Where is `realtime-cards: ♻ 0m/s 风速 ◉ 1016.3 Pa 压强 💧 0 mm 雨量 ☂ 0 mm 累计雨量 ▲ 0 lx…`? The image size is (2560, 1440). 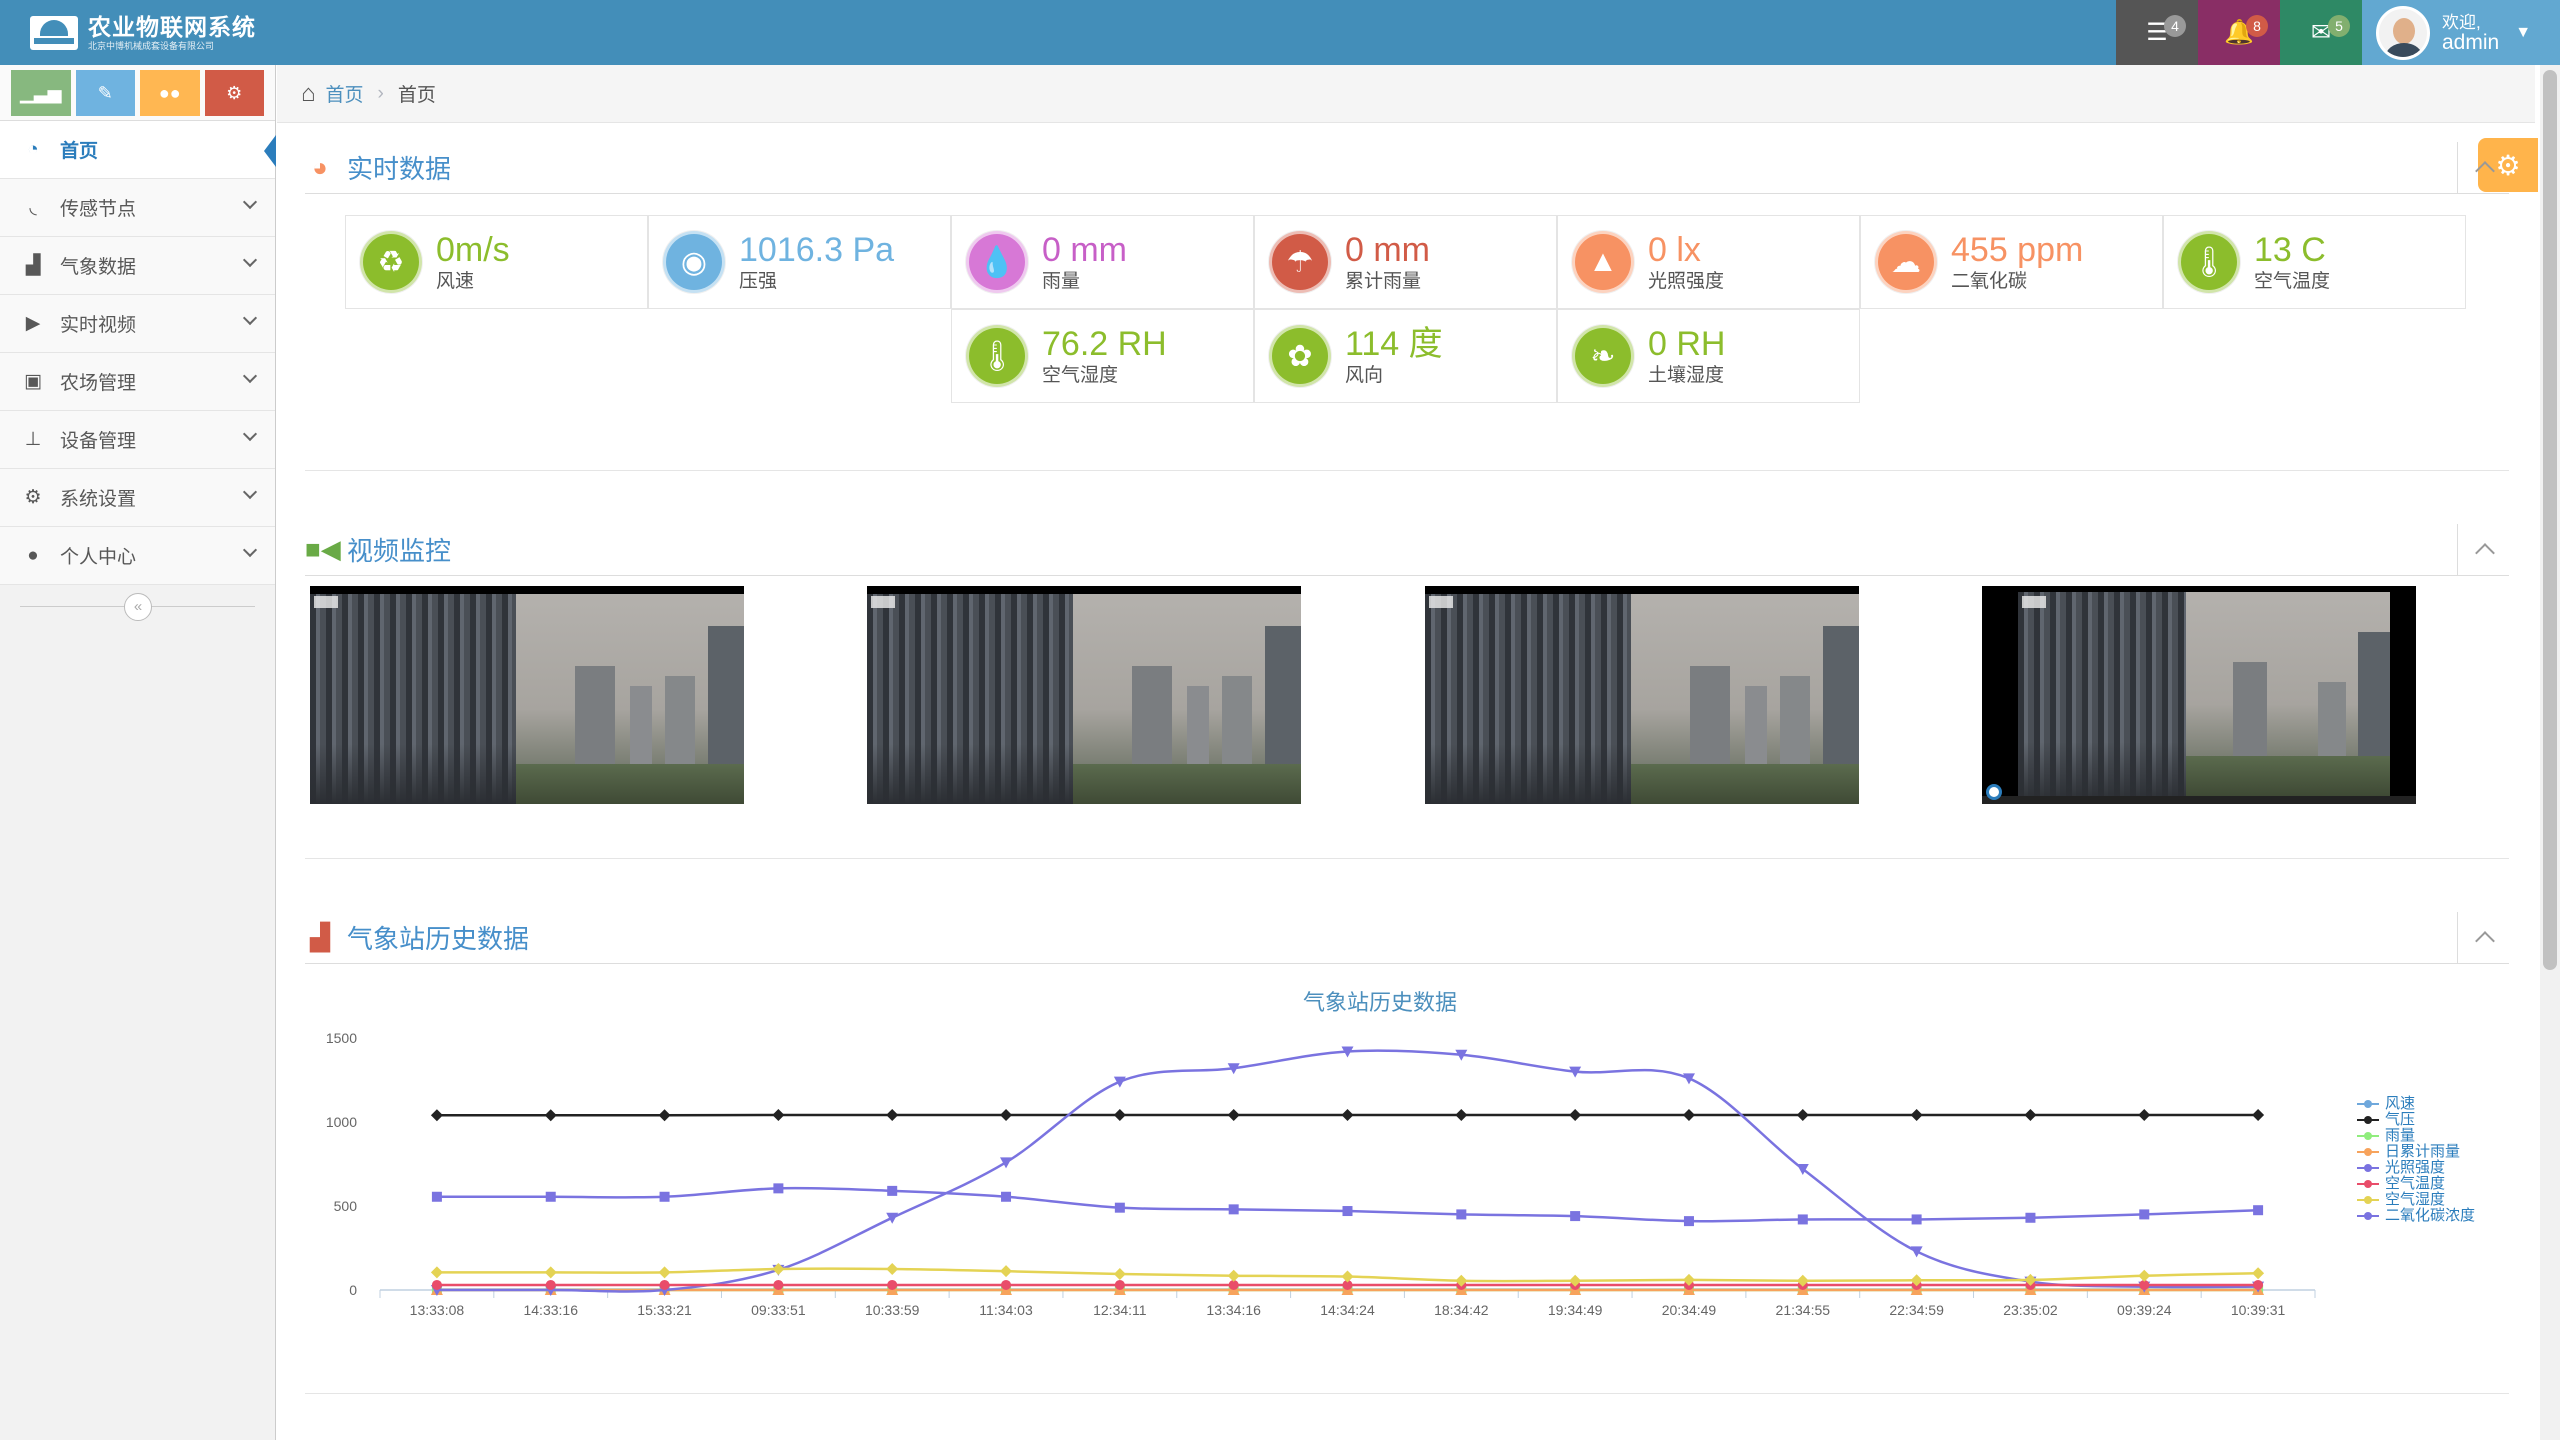
realtime-cards: ♻ 0m/s 风速 ◉ 1016.3 Pa 压强 💧 0 mm 雨量 ☂ 0 mm 累计雨量 ▲ 0 lx… is located at coordinates (1406, 309).